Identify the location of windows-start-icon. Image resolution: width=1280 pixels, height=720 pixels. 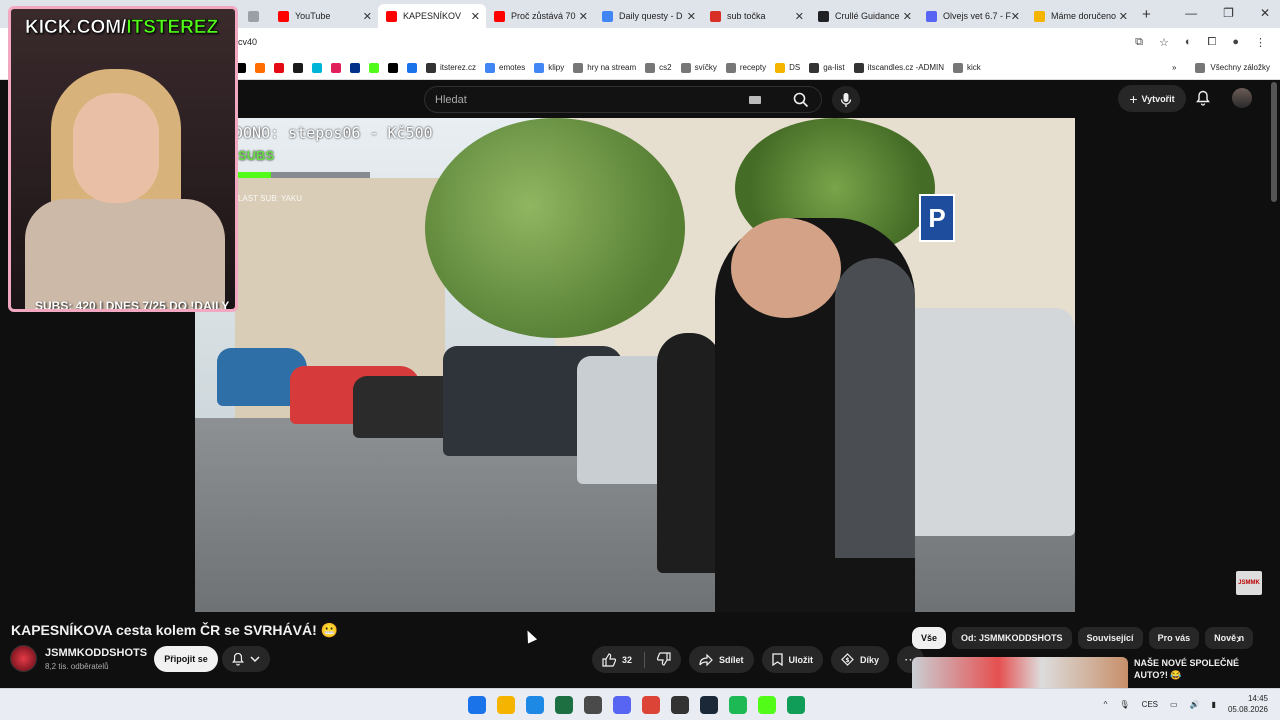
(477, 705).